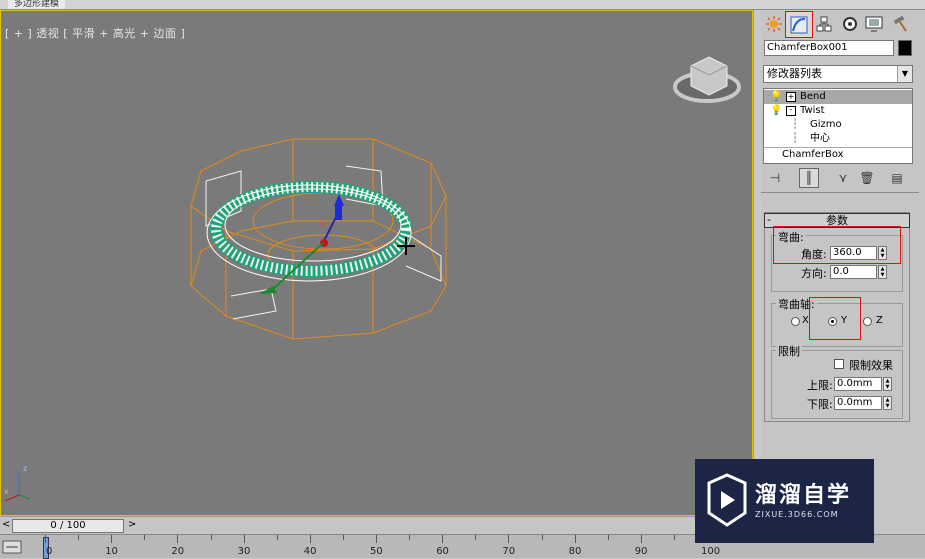 The height and width of the screenshot is (559, 925). Describe the element at coordinates (244, 551) in the screenshot. I see `ruler-label: 30` at that location.